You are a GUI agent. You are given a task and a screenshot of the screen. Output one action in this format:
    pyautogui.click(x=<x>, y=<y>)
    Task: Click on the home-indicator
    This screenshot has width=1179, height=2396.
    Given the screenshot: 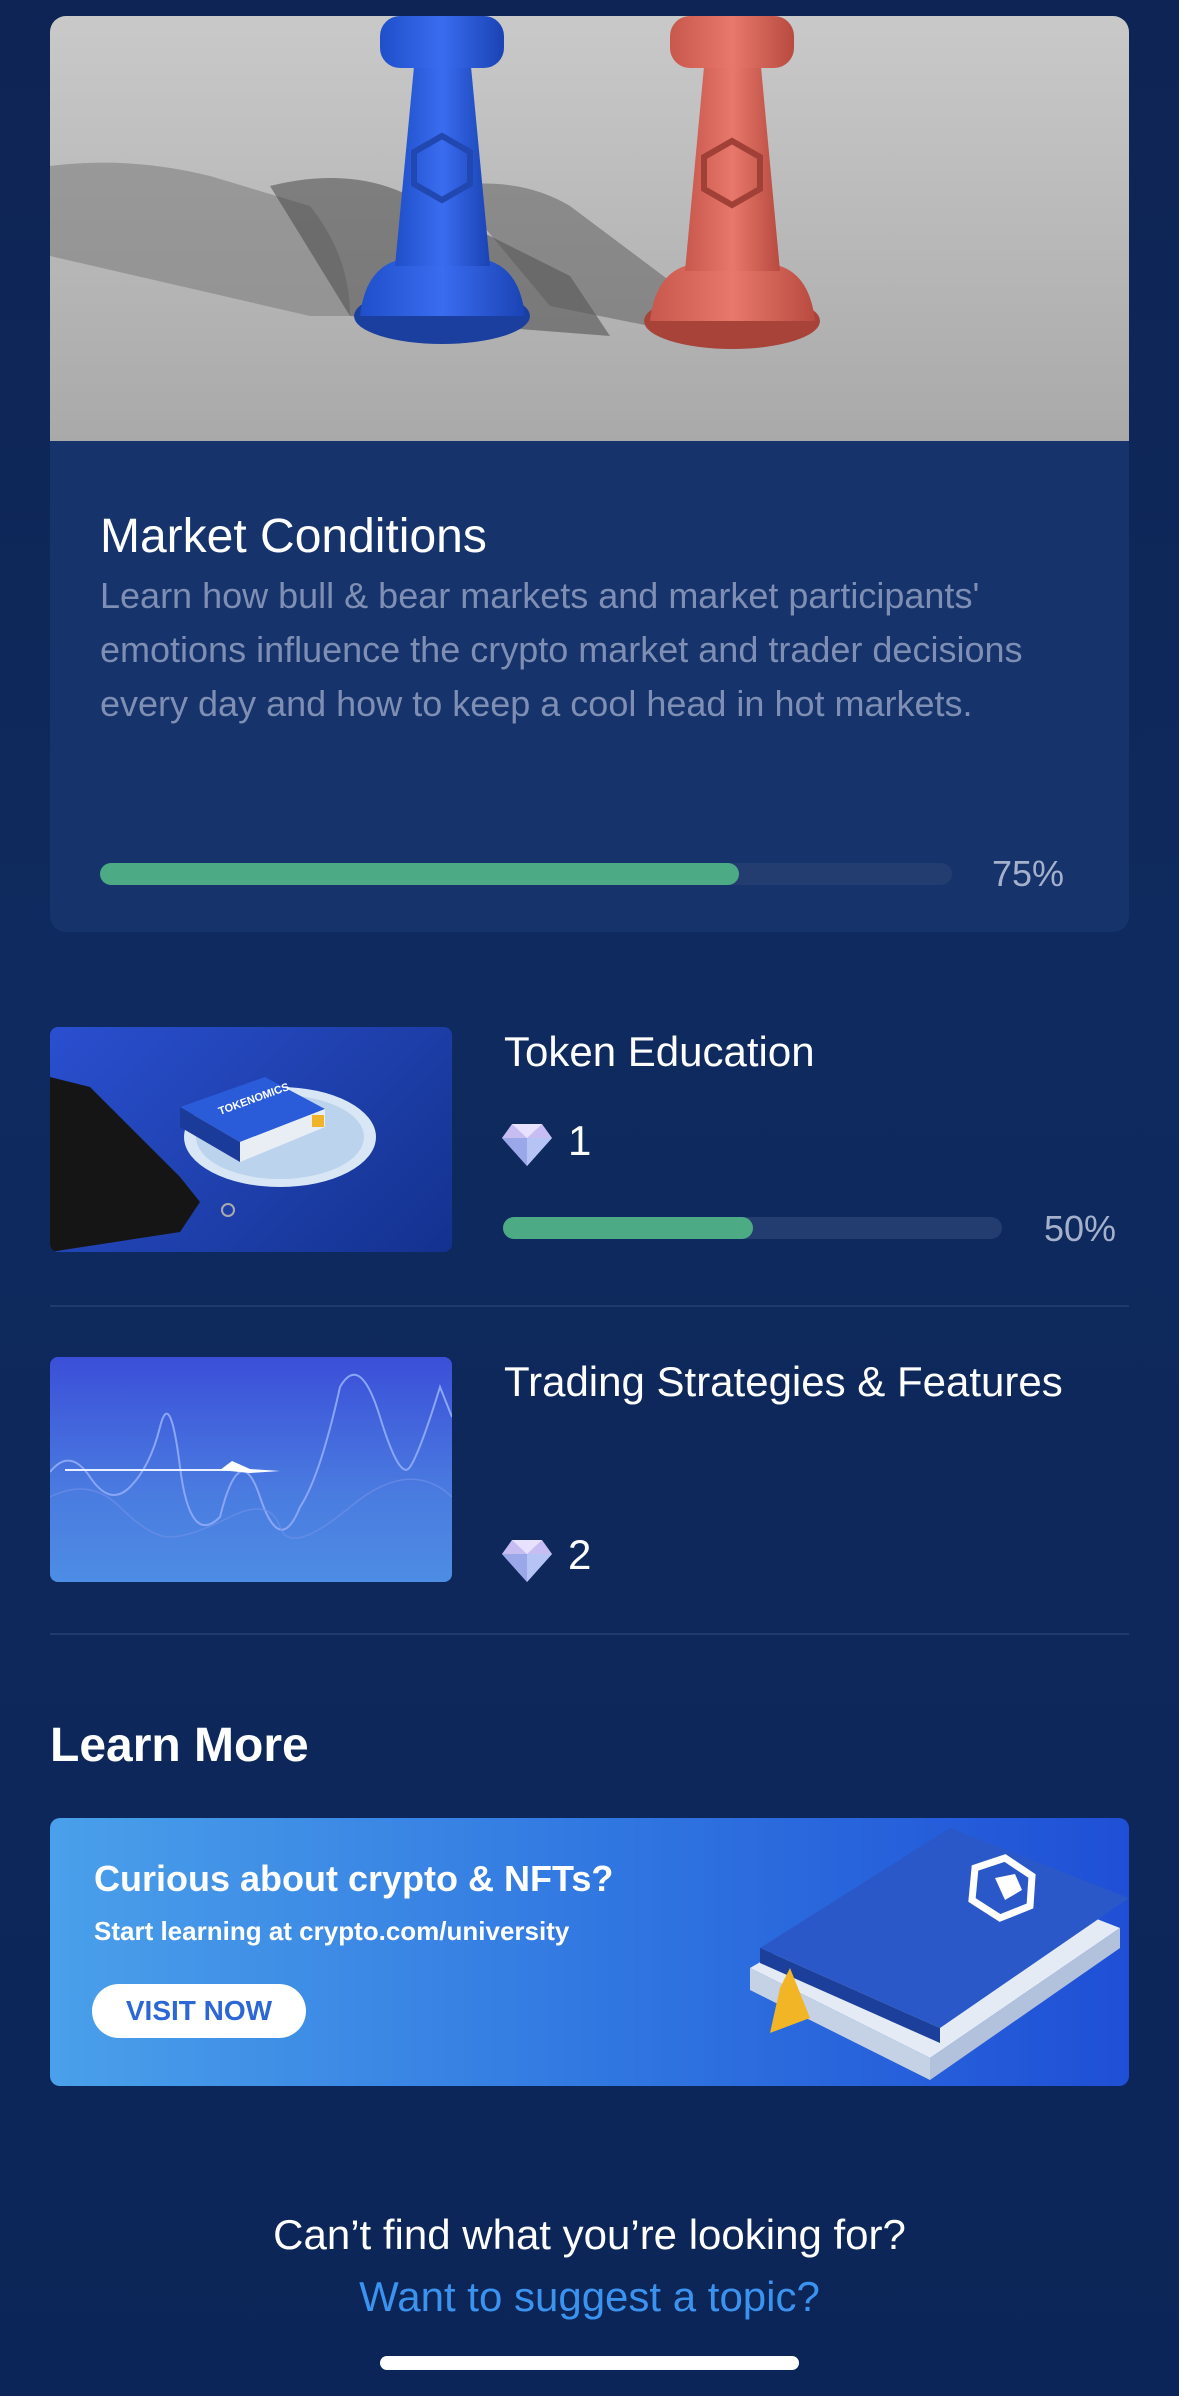 What is the action you would take?
    pyautogui.click(x=589, y=2363)
    